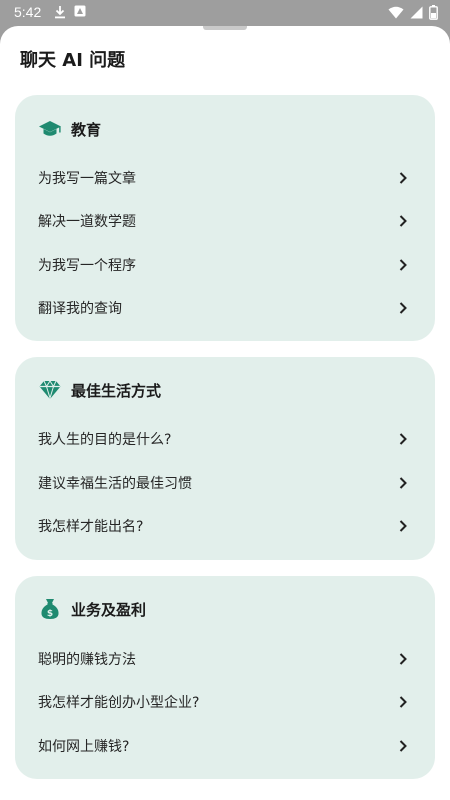  What do you see at coordinates (87, 179) in the screenshot?
I see `list-item-label: 为我写一篇文章` at bounding box center [87, 179].